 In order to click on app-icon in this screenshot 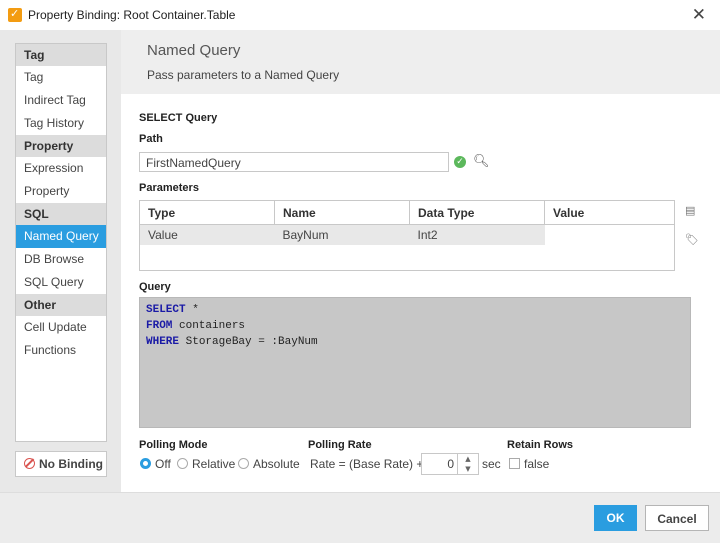, I will do `click(15, 14)`.